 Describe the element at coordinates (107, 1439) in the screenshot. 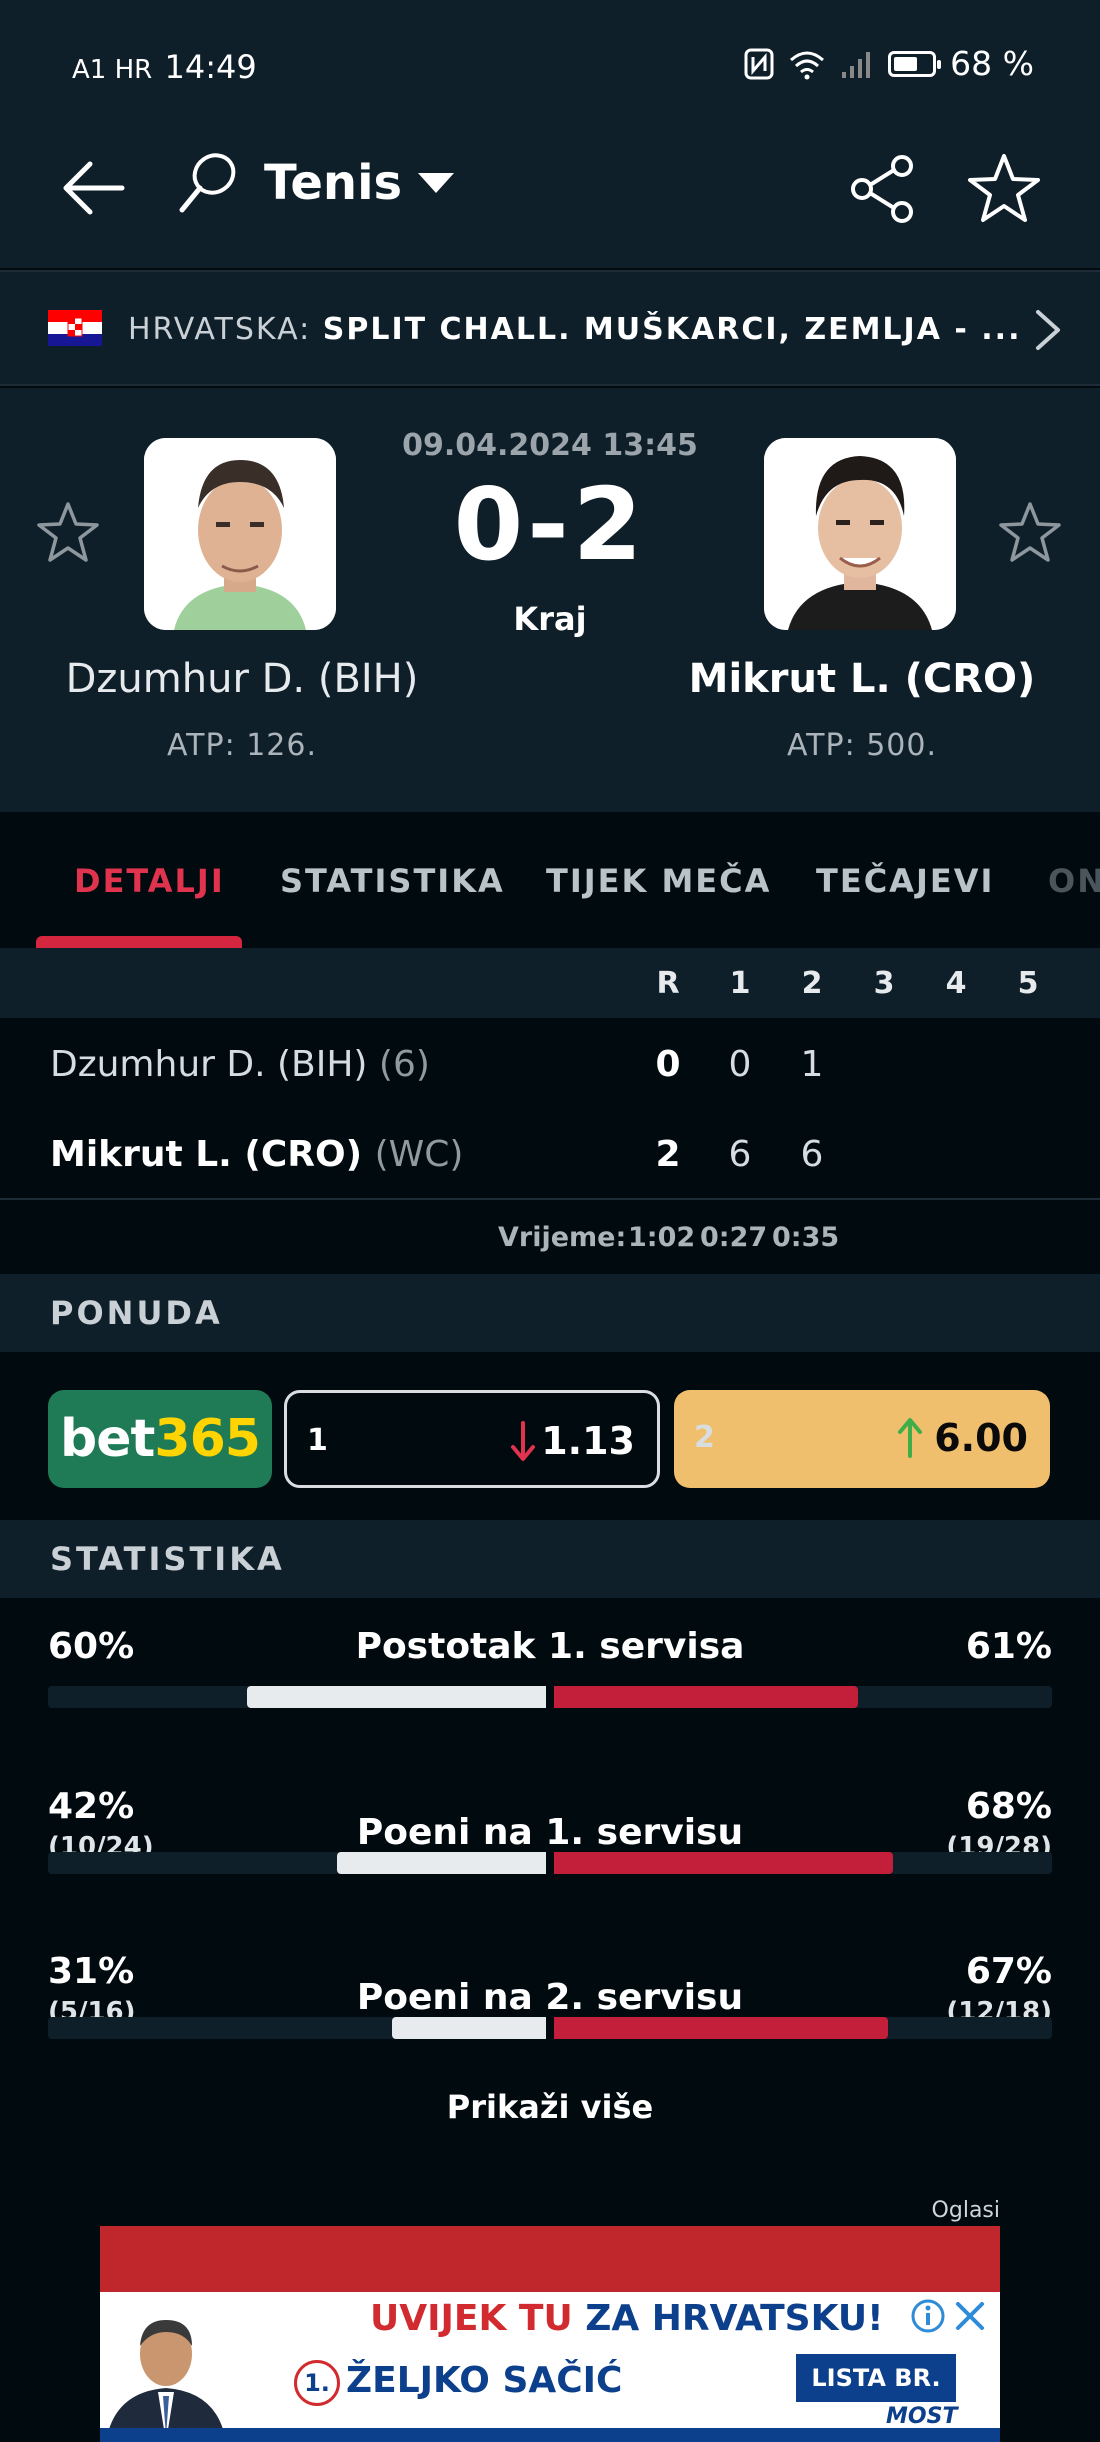

I see `bookmaker-main: bet` at that location.